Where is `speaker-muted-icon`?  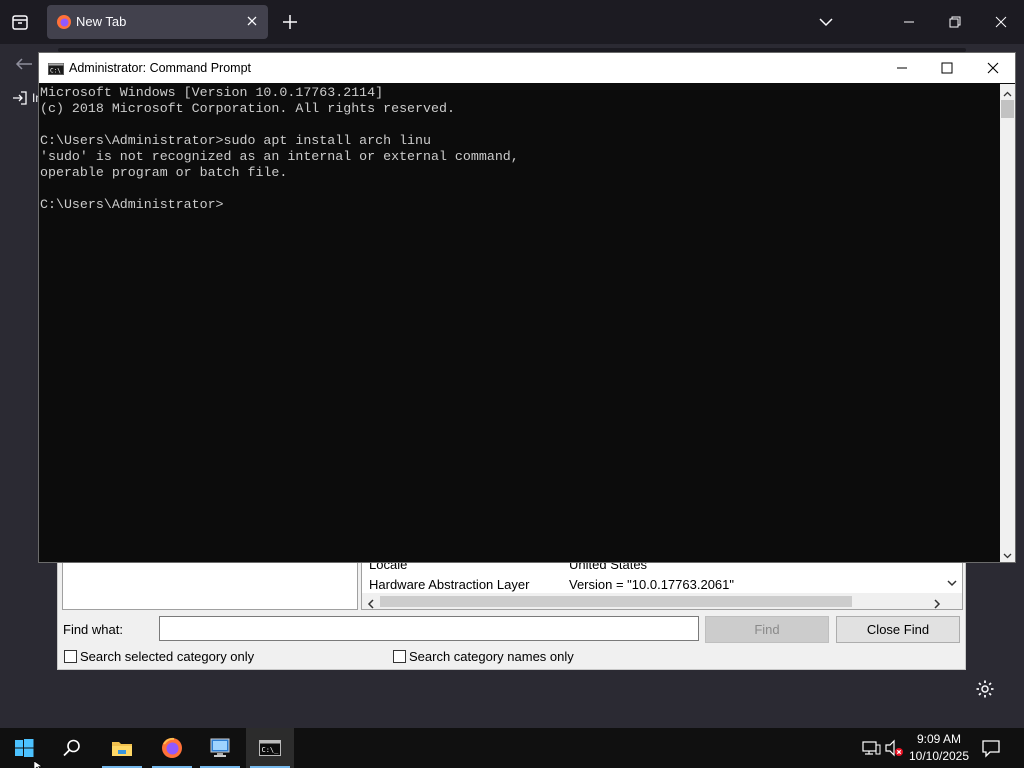 speaker-muted-icon is located at coordinates (894, 748).